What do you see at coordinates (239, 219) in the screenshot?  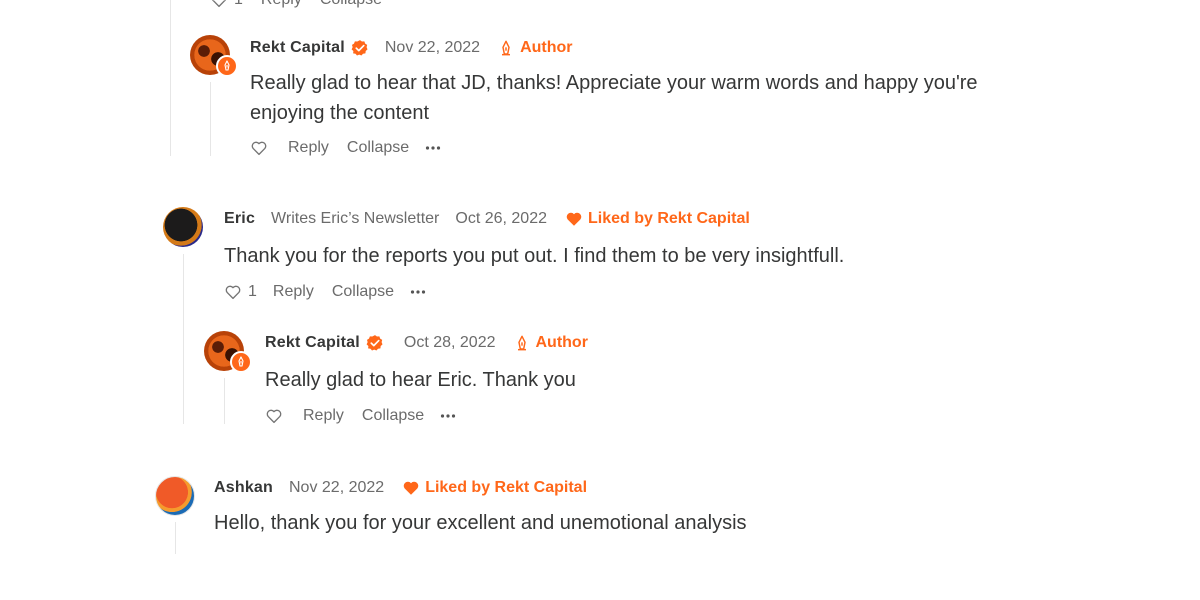 I see `author-name: Eric` at bounding box center [239, 219].